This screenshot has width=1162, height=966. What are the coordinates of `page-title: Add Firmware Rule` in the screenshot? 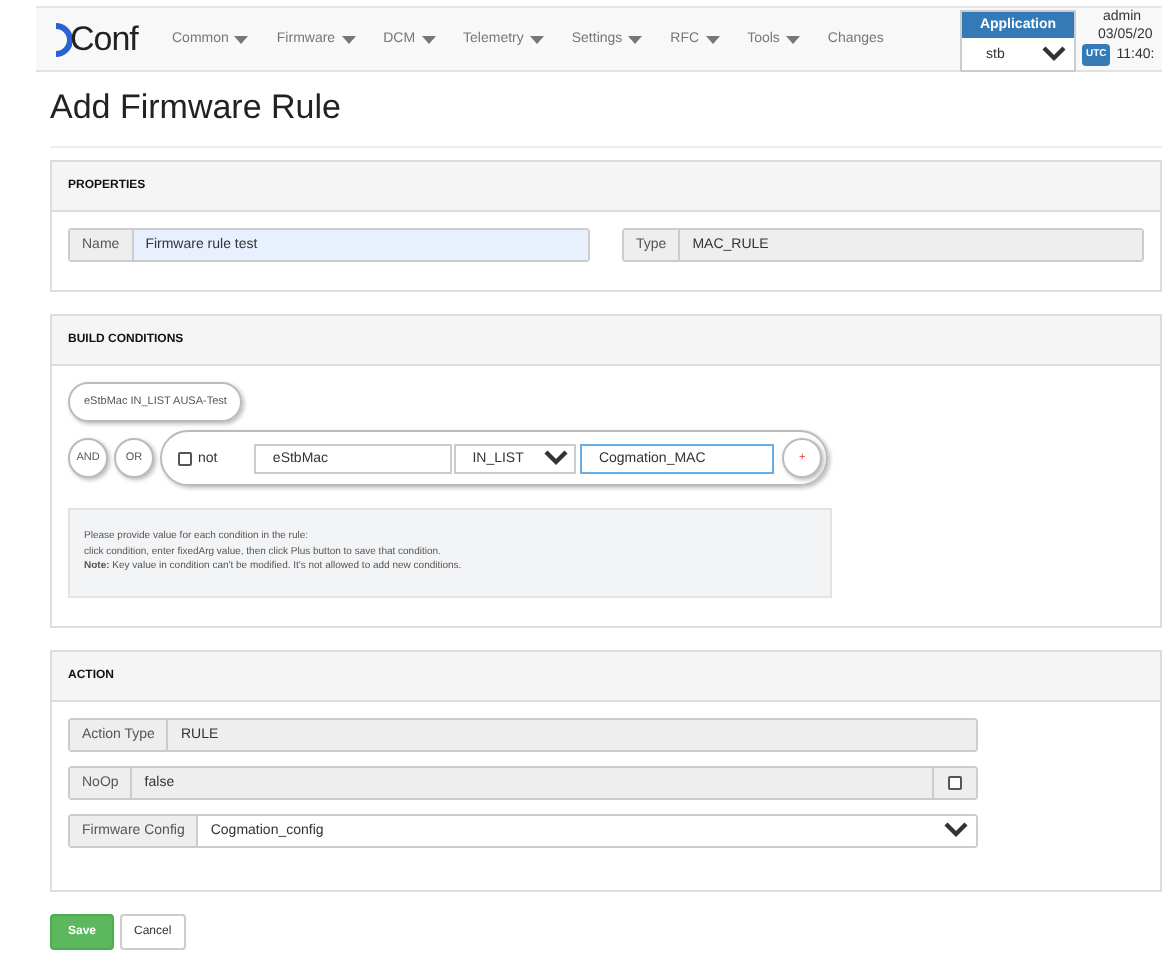 It's located at (606, 118).